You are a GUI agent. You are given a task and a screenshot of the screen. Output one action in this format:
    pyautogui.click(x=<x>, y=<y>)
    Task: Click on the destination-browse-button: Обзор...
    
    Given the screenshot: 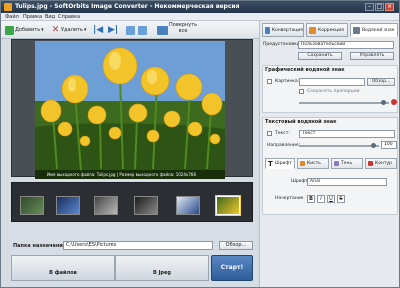 What is the action you would take?
    pyautogui.click(x=236, y=245)
    